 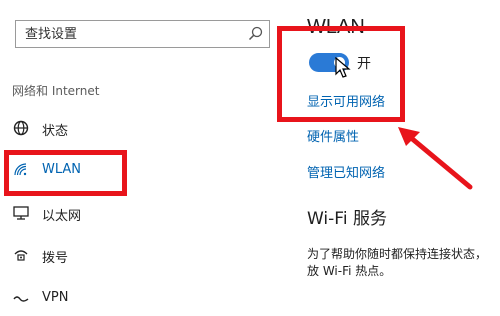 What do you see at coordinates (65, 173) in the screenshot?
I see `highlight-box-wlan` at bounding box center [65, 173].